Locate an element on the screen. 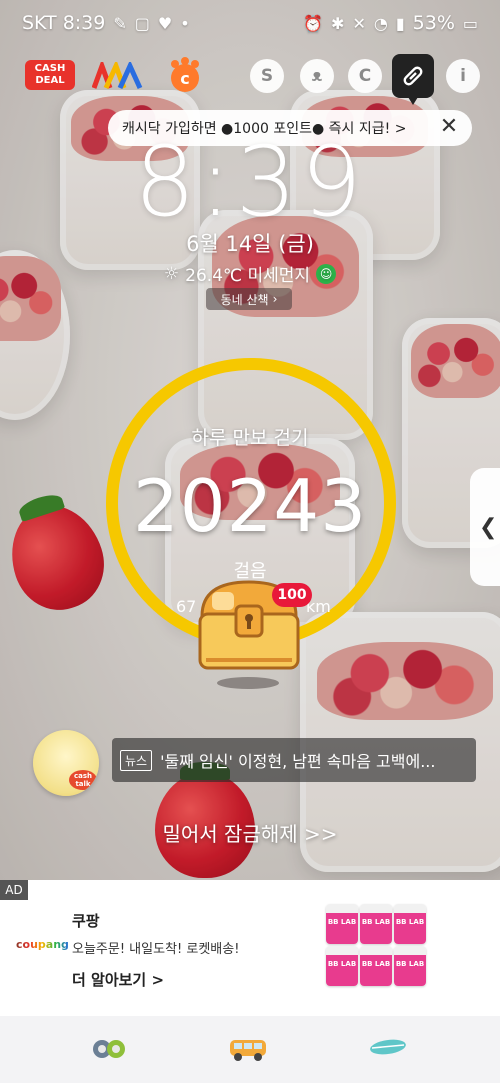  sun-icon: ☼ is located at coordinates (171, 273).